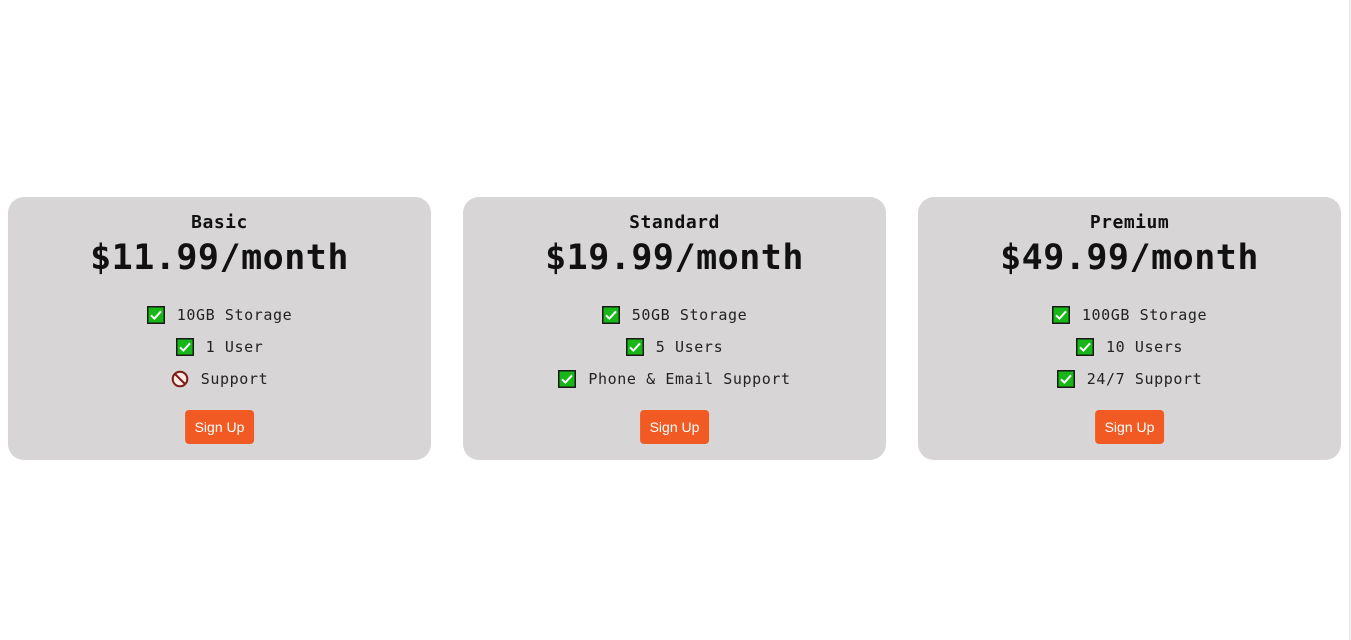 The height and width of the screenshot is (640, 1351). Describe the element at coordinates (674, 222) in the screenshot. I see `plan-name: Standard` at that location.